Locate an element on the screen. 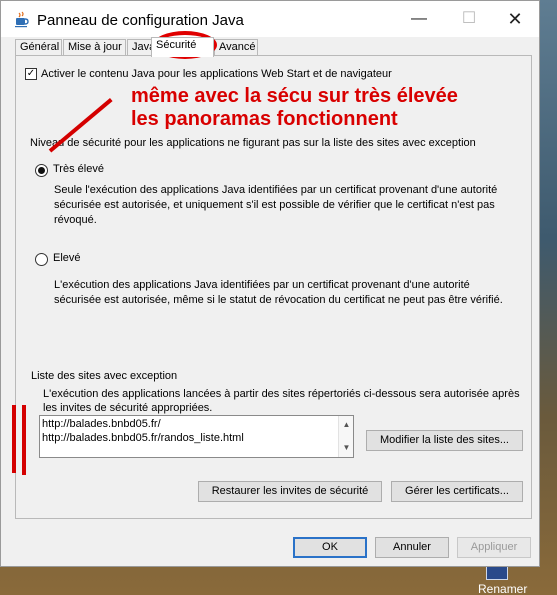  enable-java-checkbox: ✓ is located at coordinates (31, 74).